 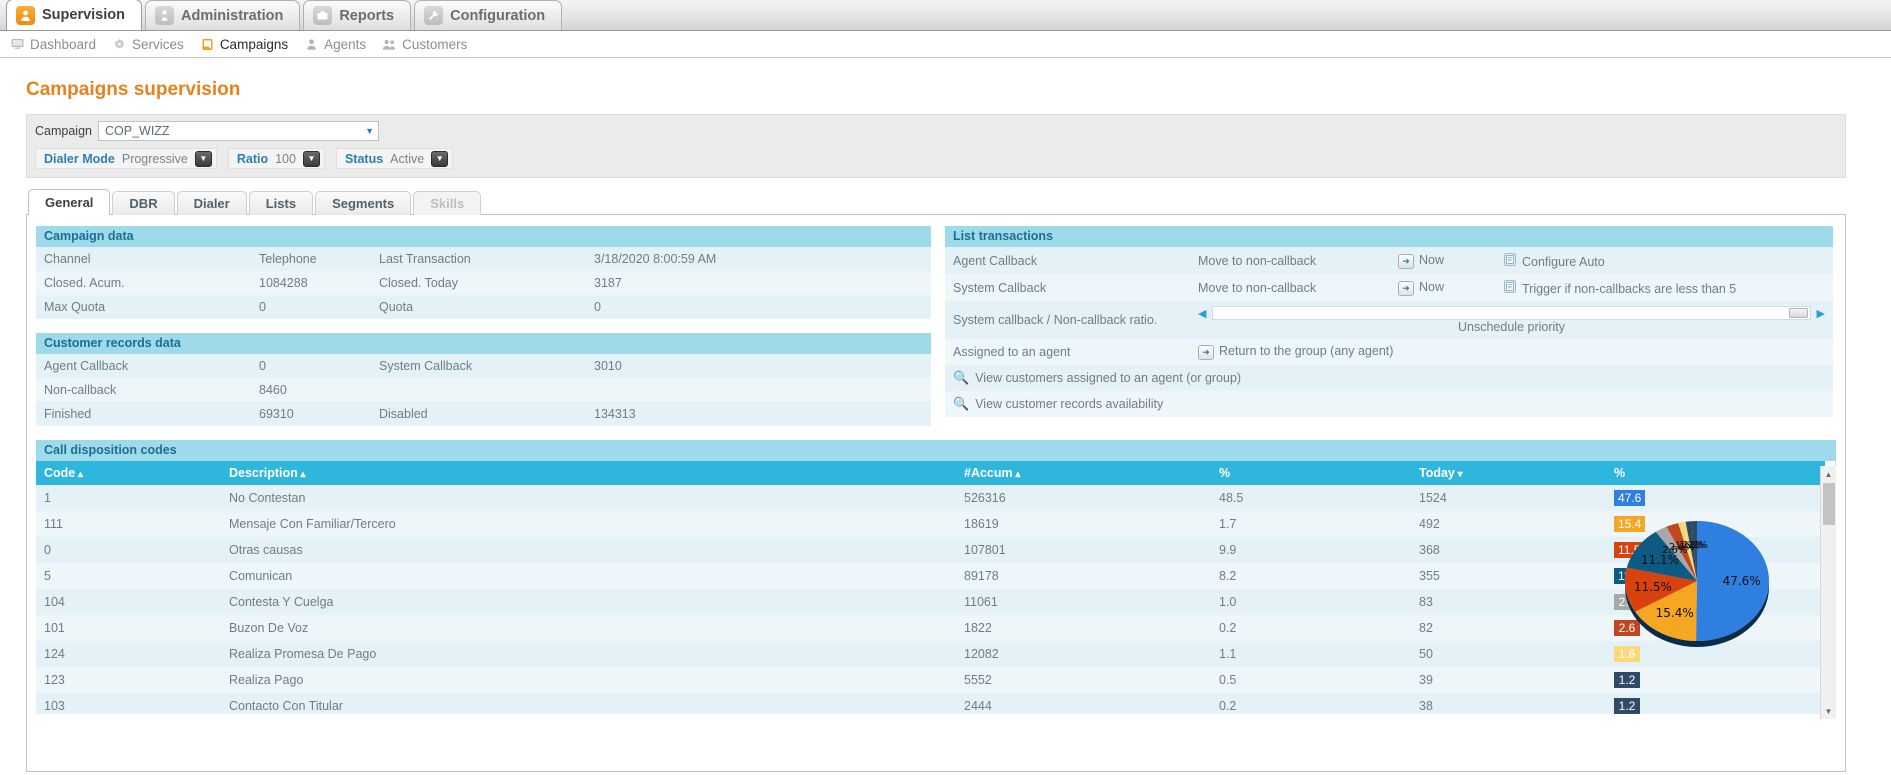 I want to click on agent-icon, so click(x=311, y=44).